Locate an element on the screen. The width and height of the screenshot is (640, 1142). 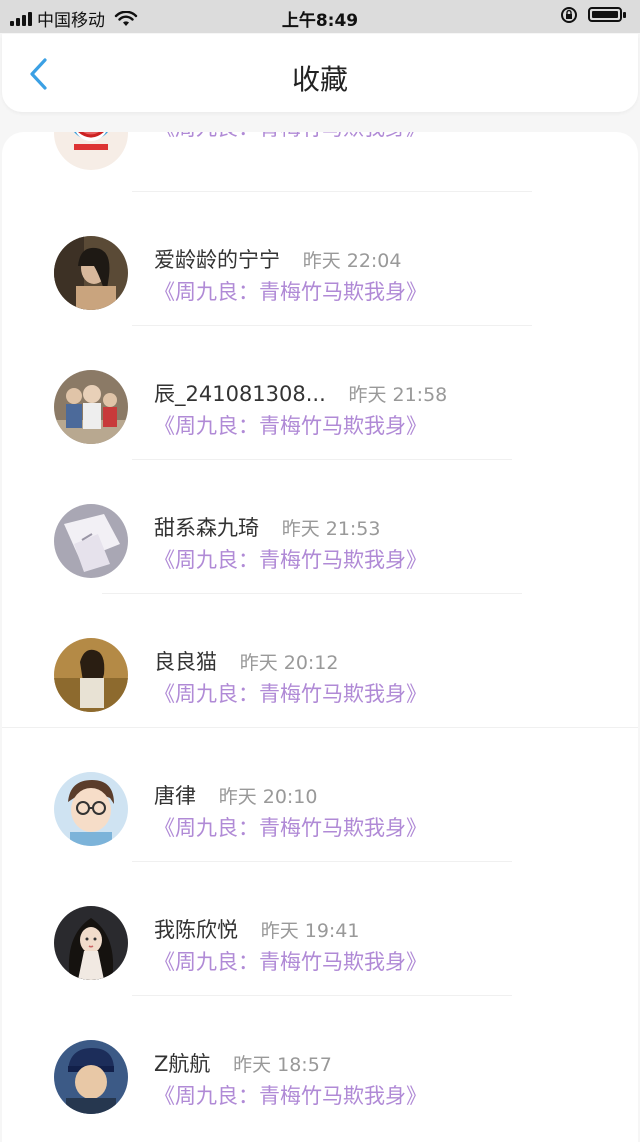
username: 甜系森九琦 is located at coordinates (206, 528).